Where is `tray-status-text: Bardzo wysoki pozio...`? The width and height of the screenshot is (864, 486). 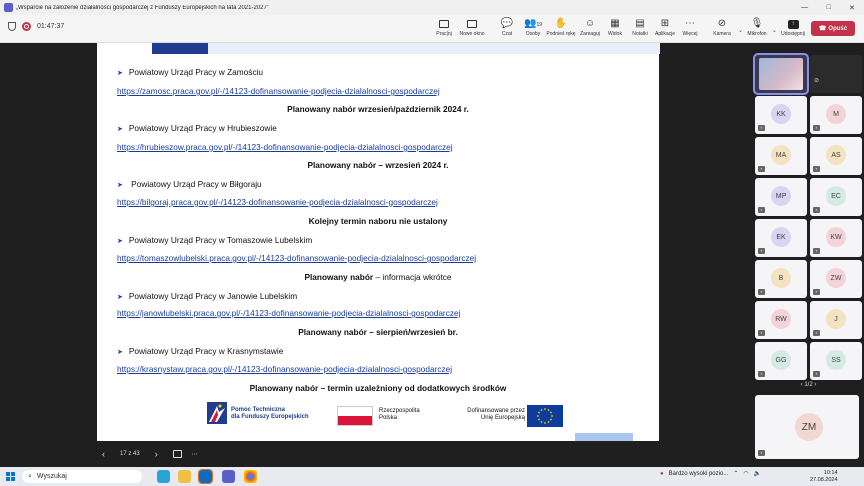 tray-status-text: Bardzo wysoki pozio... is located at coordinates (699, 474).